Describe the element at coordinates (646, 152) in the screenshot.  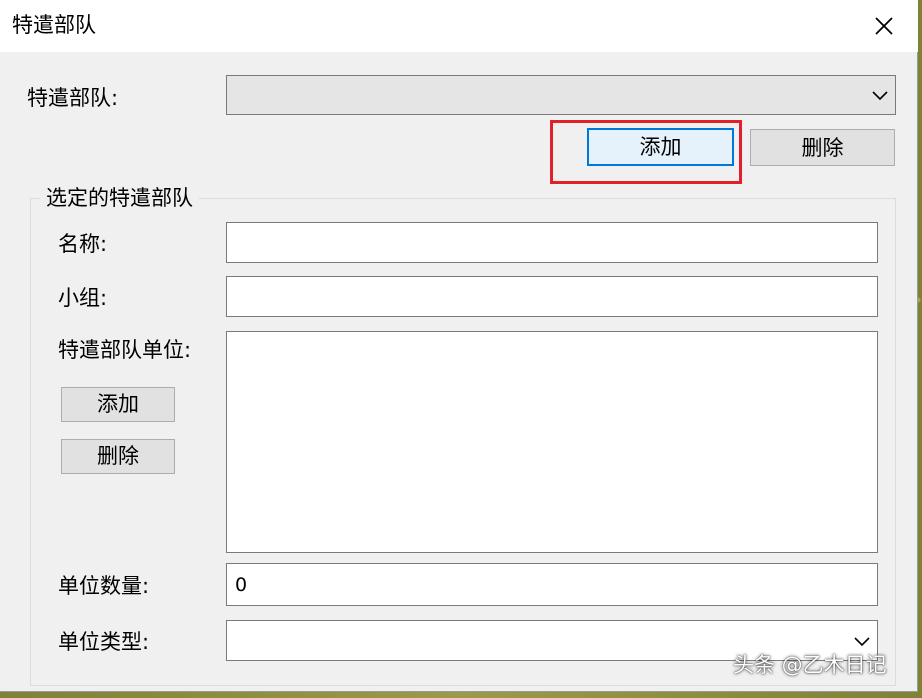
I see `highlight-annotation` at that location.